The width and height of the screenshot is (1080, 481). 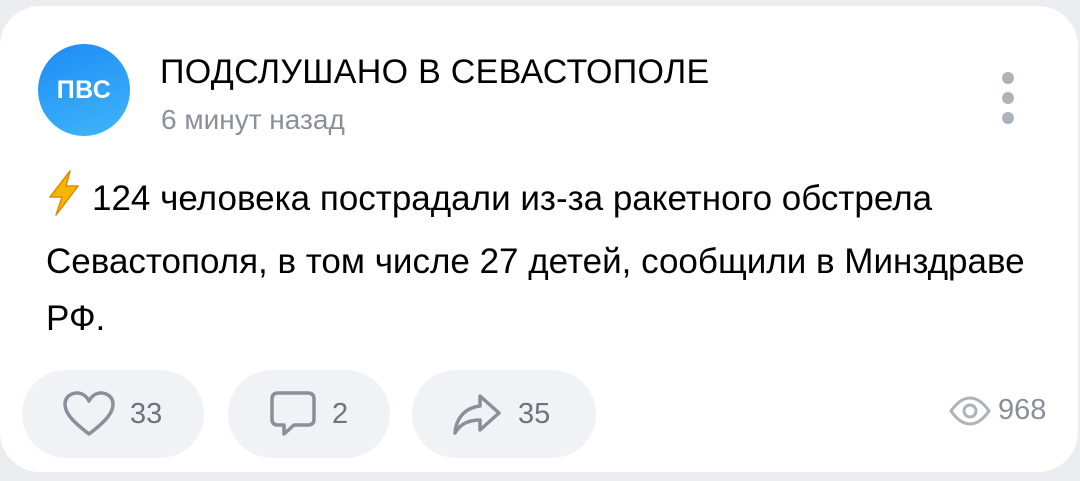 What do you see at coordinates (89, 413) in the screenshot?
I see `heart-icon` at bounding box center [89, 413].